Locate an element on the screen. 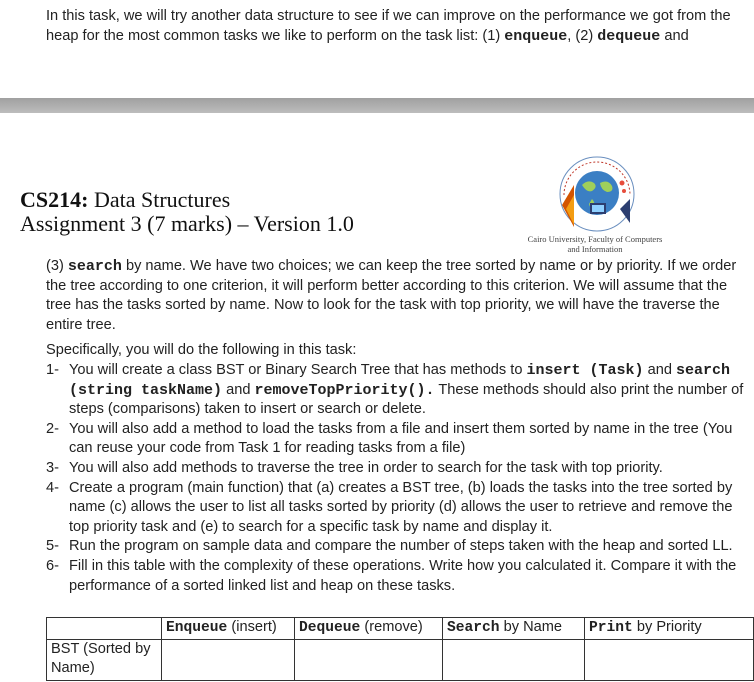 The image size is (754, 682). table-cell-dequeue is located at coordinates (368, 660).